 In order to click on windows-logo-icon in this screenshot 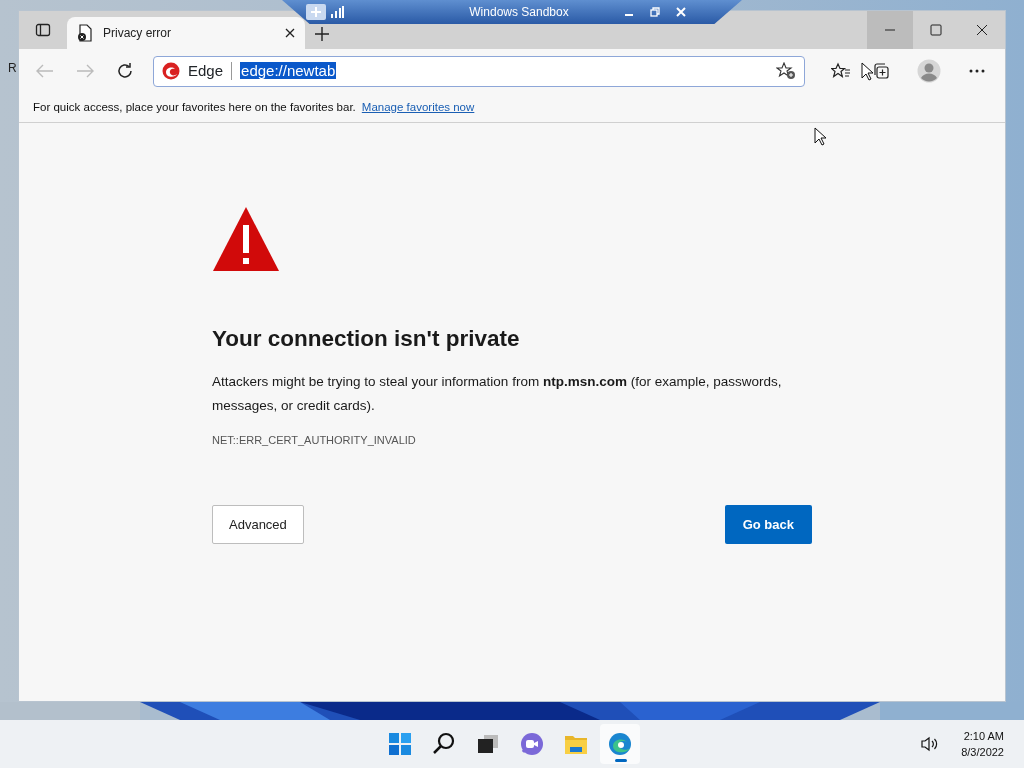, I will do `click(400, 744)`.